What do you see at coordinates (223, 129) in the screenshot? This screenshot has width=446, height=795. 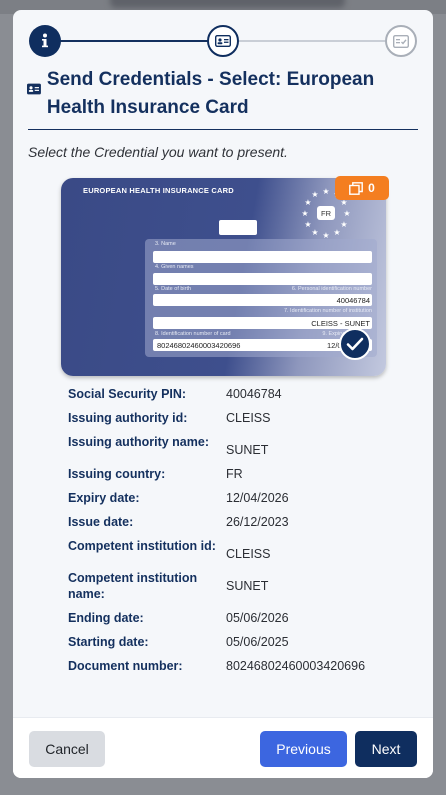 I see `title-divider` at bounding box center [223, 129].